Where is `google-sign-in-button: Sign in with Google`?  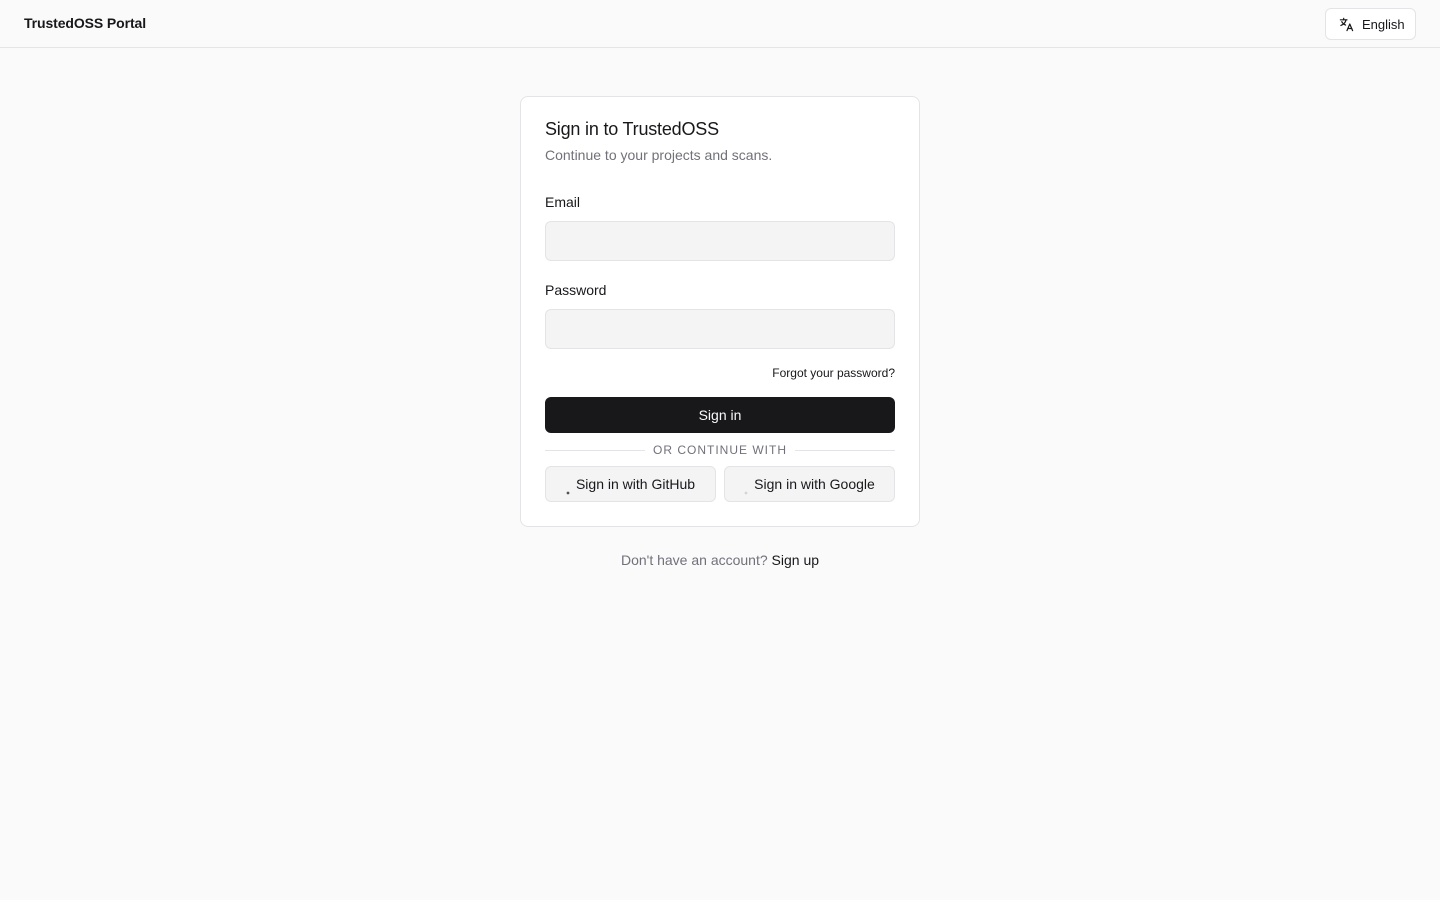 google-sign-in-button: Sign in with Google is located at coordinates (809, 484).